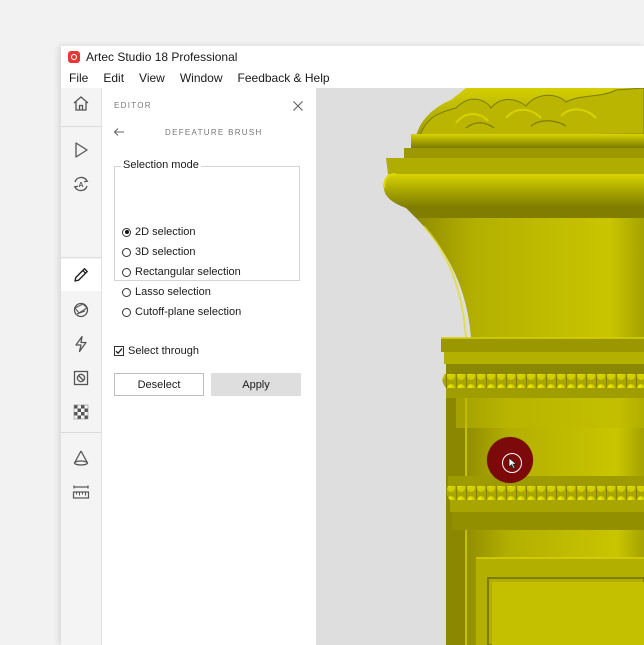 This screenshot has height=645, width=644. I want to click on tool-fix, so click(81, 378).